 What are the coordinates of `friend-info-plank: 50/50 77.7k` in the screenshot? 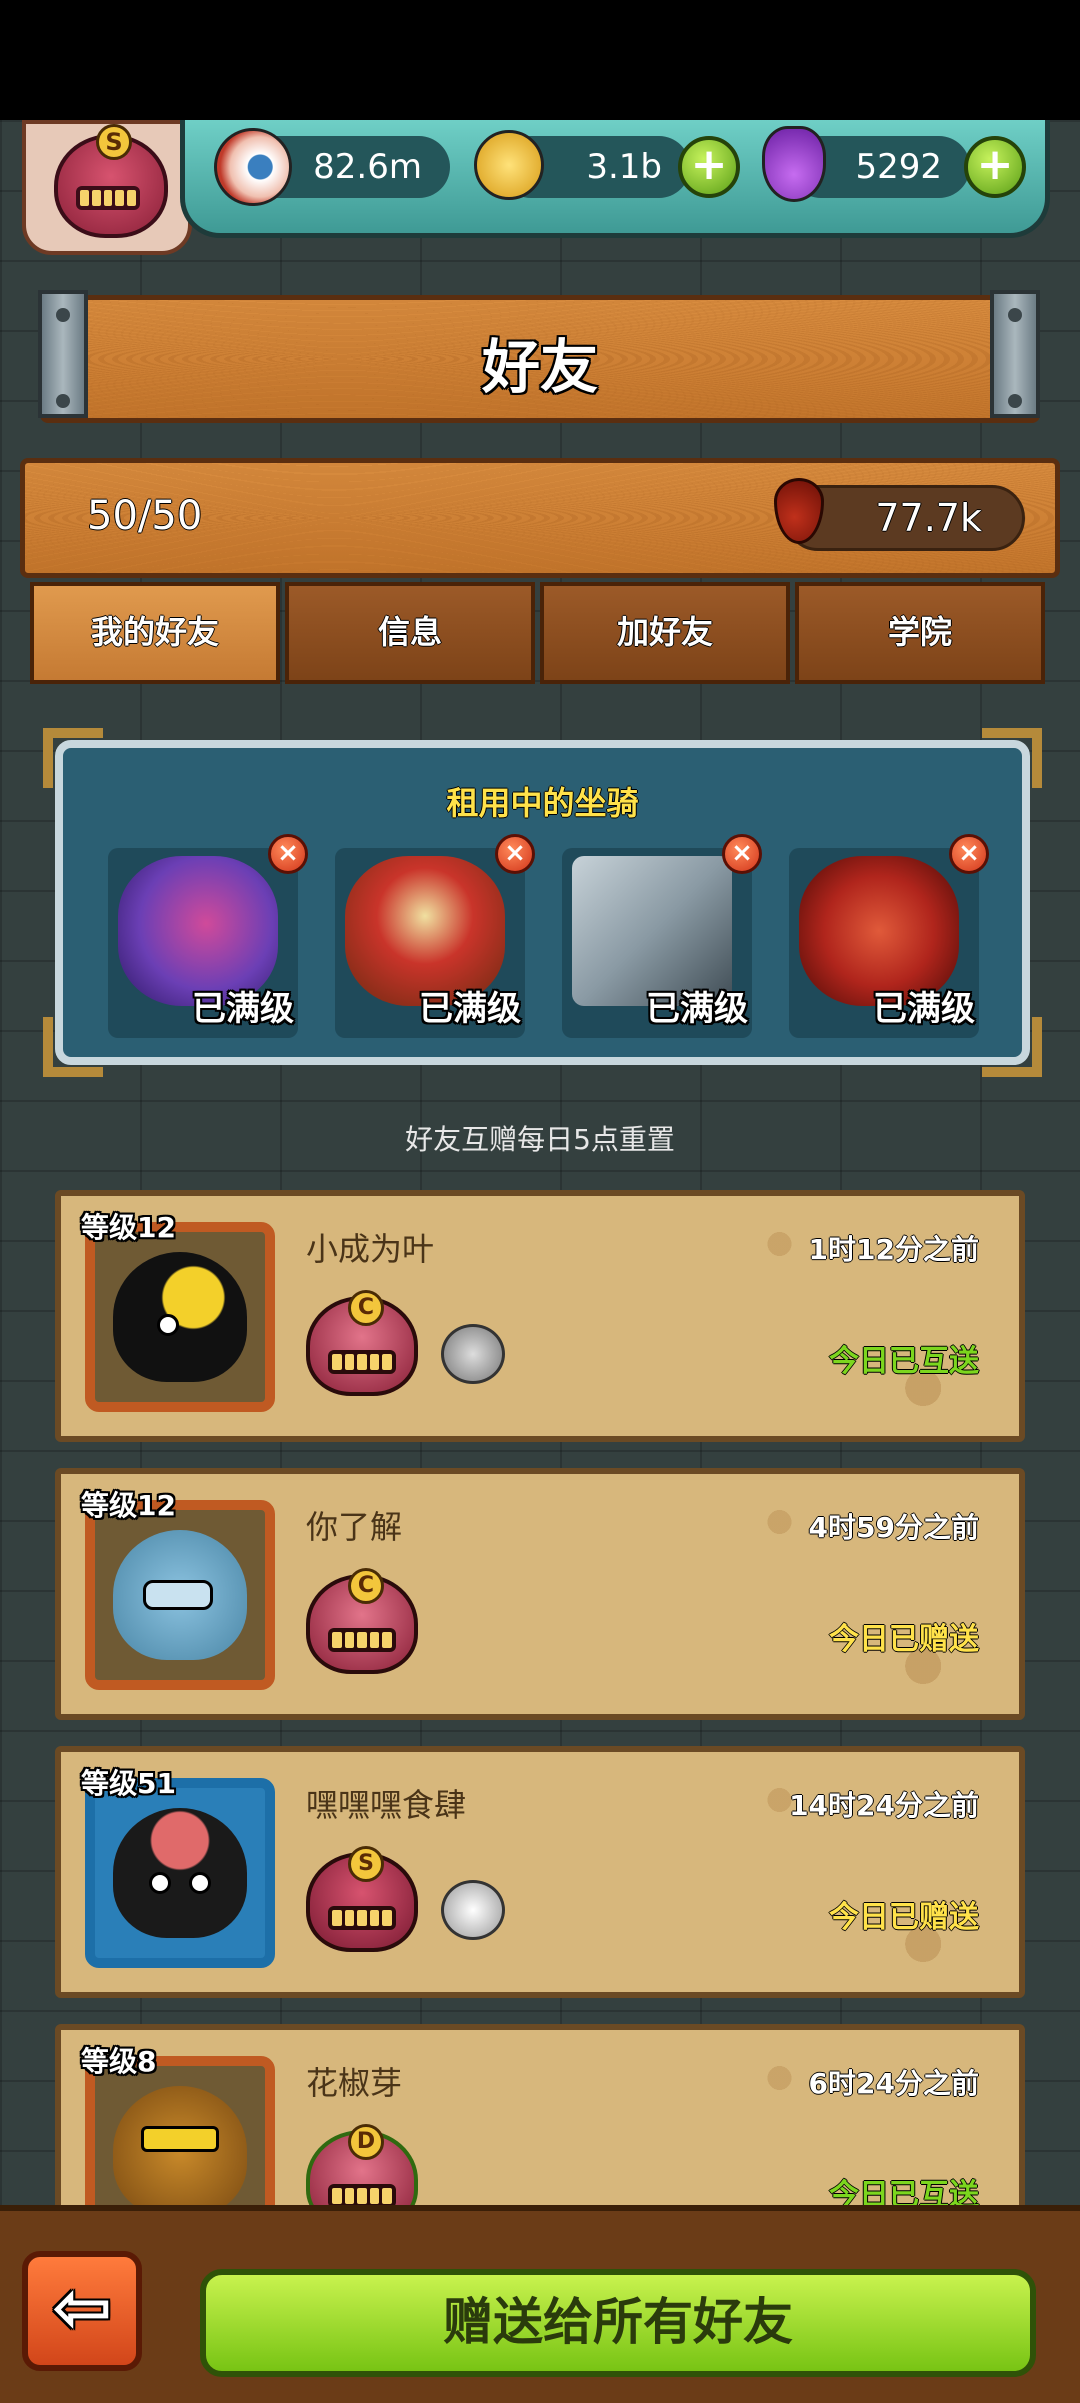 It's located at (540, 518).